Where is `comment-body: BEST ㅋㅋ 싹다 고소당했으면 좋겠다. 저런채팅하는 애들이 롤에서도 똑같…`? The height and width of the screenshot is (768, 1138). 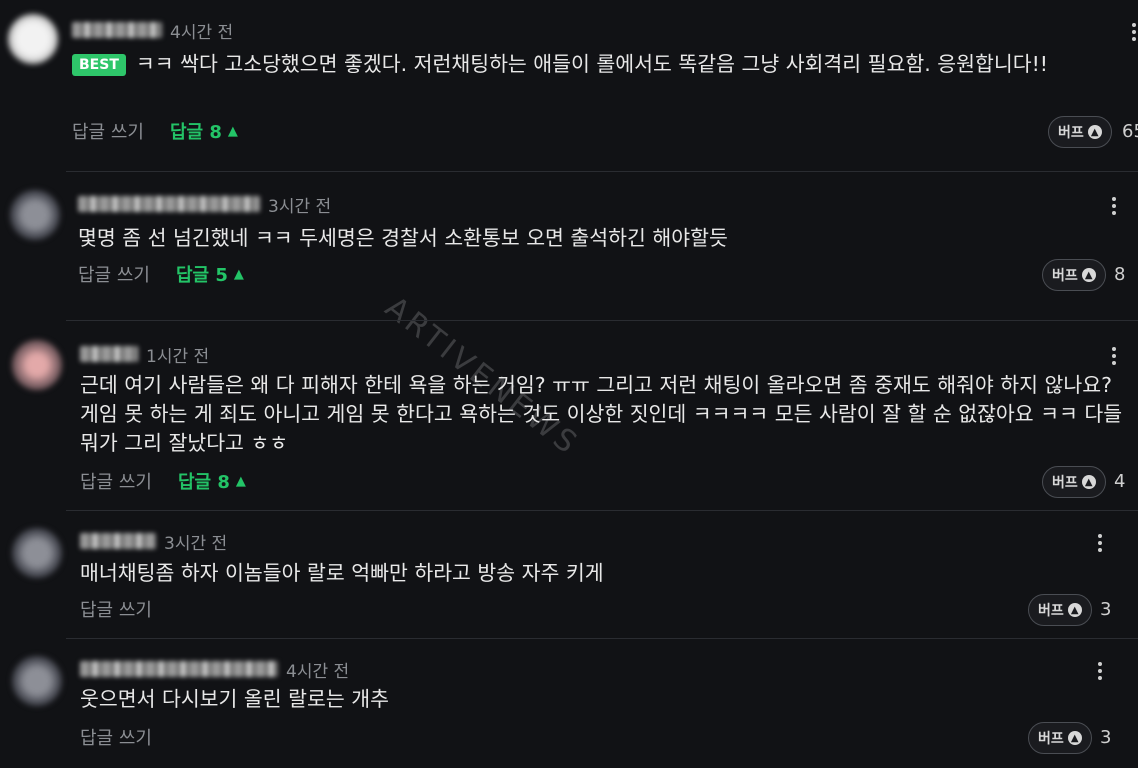
comment-body: BEST ㅋㅋ 싹다 고소당했으면 좋겠다. 저런채팅하는 애들이 롤에서도 똑같… is located at coordinates (605, 64).